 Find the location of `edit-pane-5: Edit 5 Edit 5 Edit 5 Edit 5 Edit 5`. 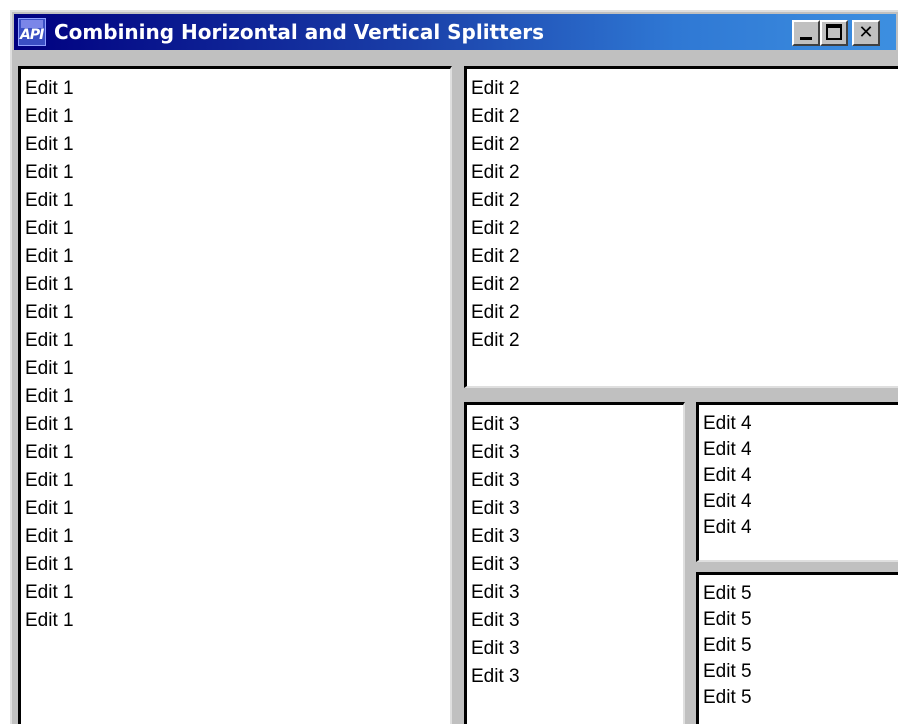

edit-pane-5: Edit 5 Edit 5 Edit 5 Edit 5 Edit 5 is located at coordinates (797, 648).